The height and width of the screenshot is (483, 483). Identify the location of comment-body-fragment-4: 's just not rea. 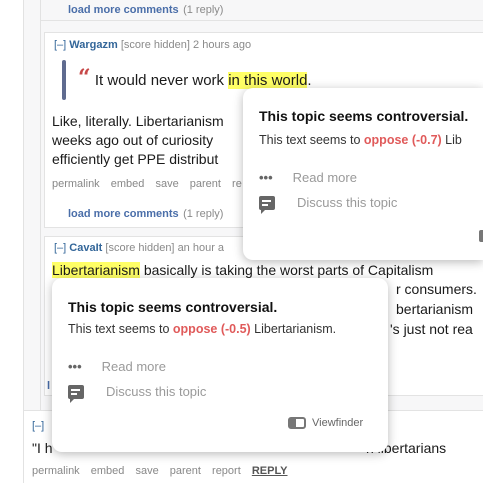
(431, 329).